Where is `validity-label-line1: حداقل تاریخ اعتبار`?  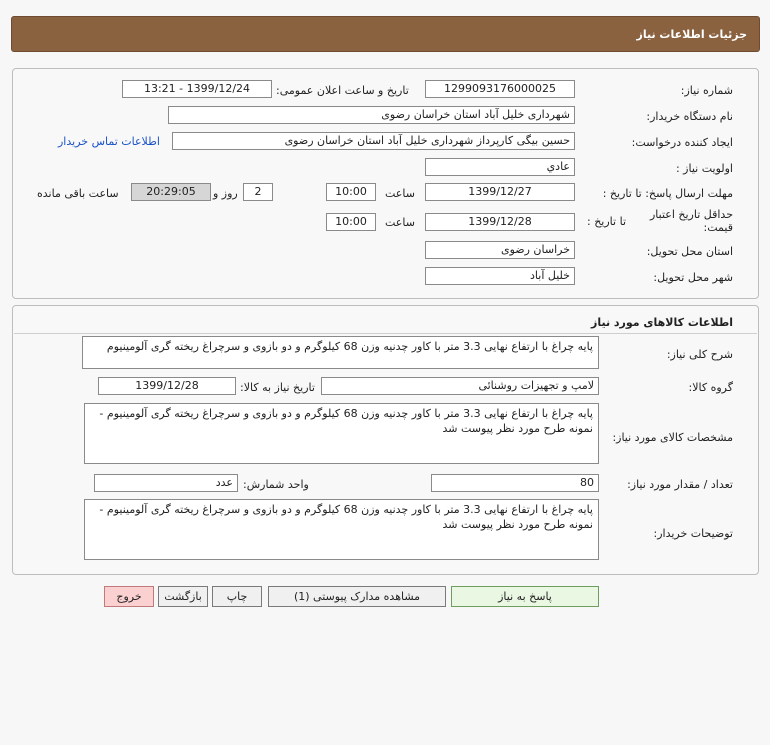
validity-label-line1: حداقل تاریخ اعتبار is located at coordinates (691, 214).